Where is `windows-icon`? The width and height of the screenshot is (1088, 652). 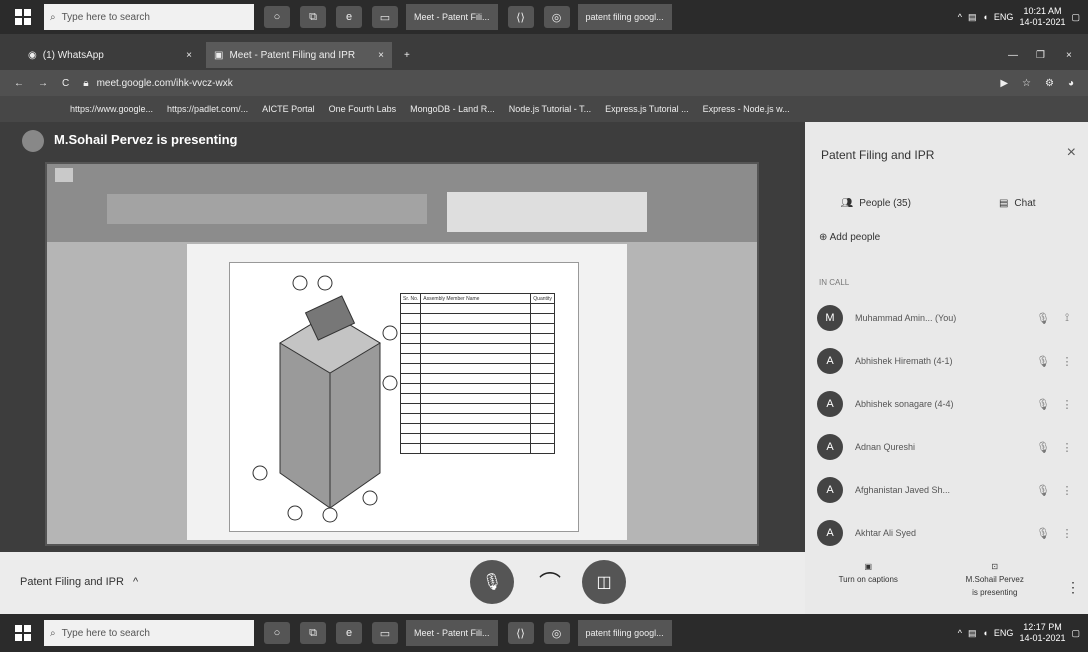 windows-icon is located at coordinates (23, 633).